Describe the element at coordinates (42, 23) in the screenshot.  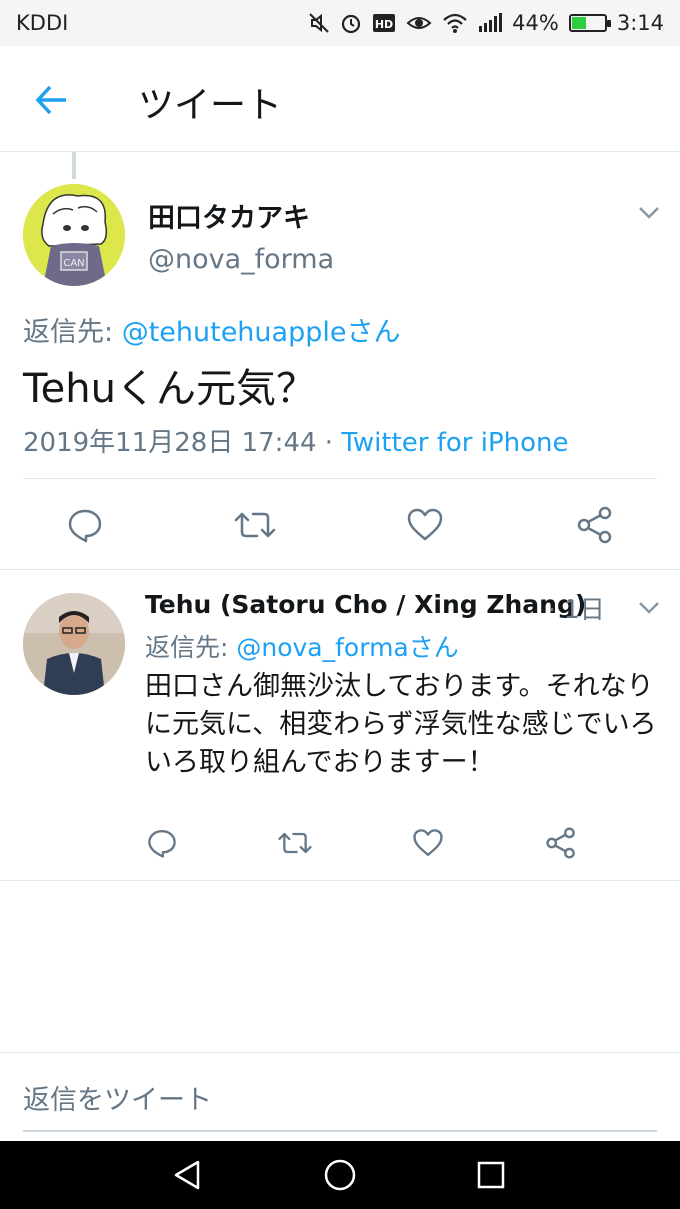
I see `carrier-label: KDDI` at that location.